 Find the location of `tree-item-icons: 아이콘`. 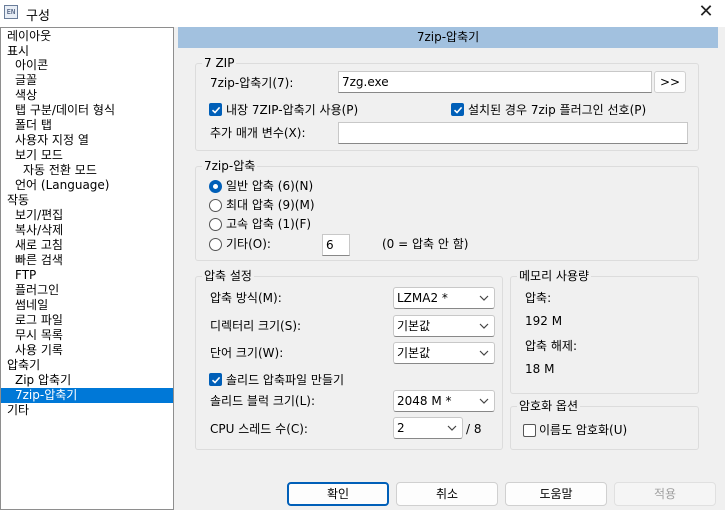

tree-item-icons: 아이콘 is located at coordinates (31, 65).